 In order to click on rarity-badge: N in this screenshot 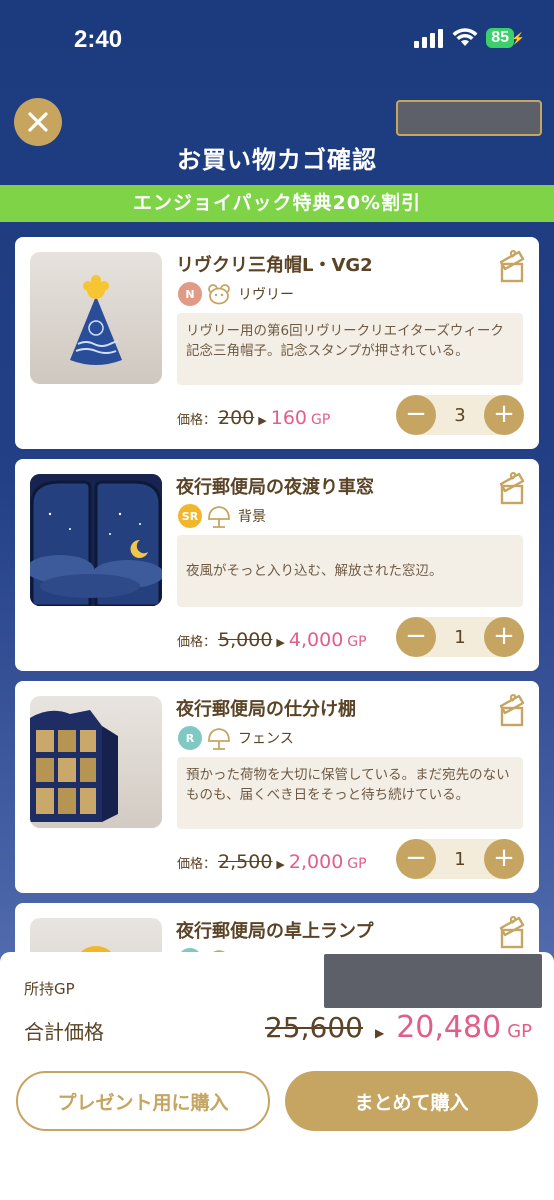, I will do `click(190, 294)`.